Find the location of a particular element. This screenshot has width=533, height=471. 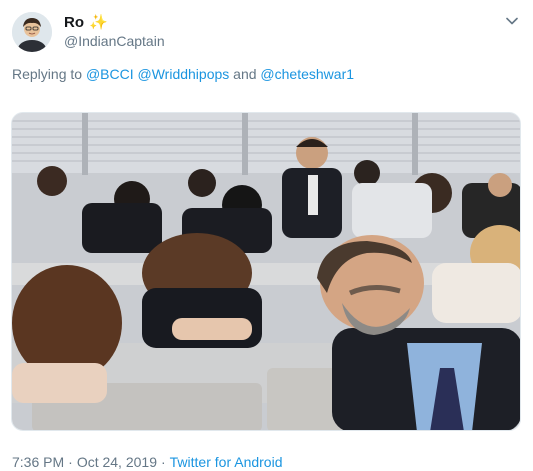

replying-prefix: Replying to is located at coordinates (47, 74).